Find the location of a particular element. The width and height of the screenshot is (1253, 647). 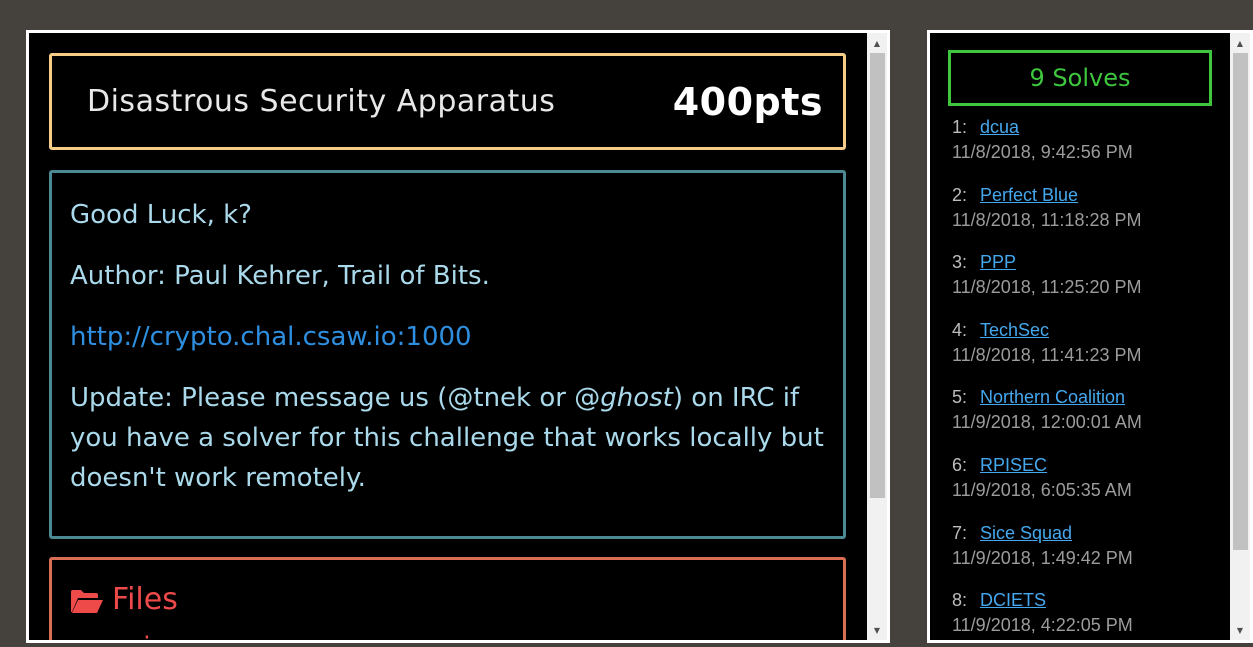

solve-team-link: RPISEC is located at coordinates (1013, 465).